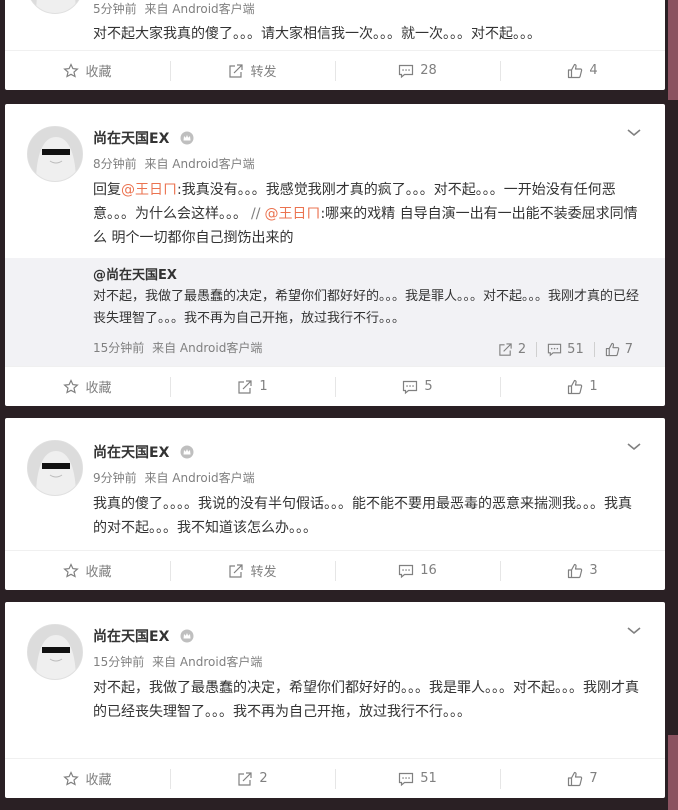 The image size is (678, 810). I want to click on repost-count: 1, so click(263, 386).